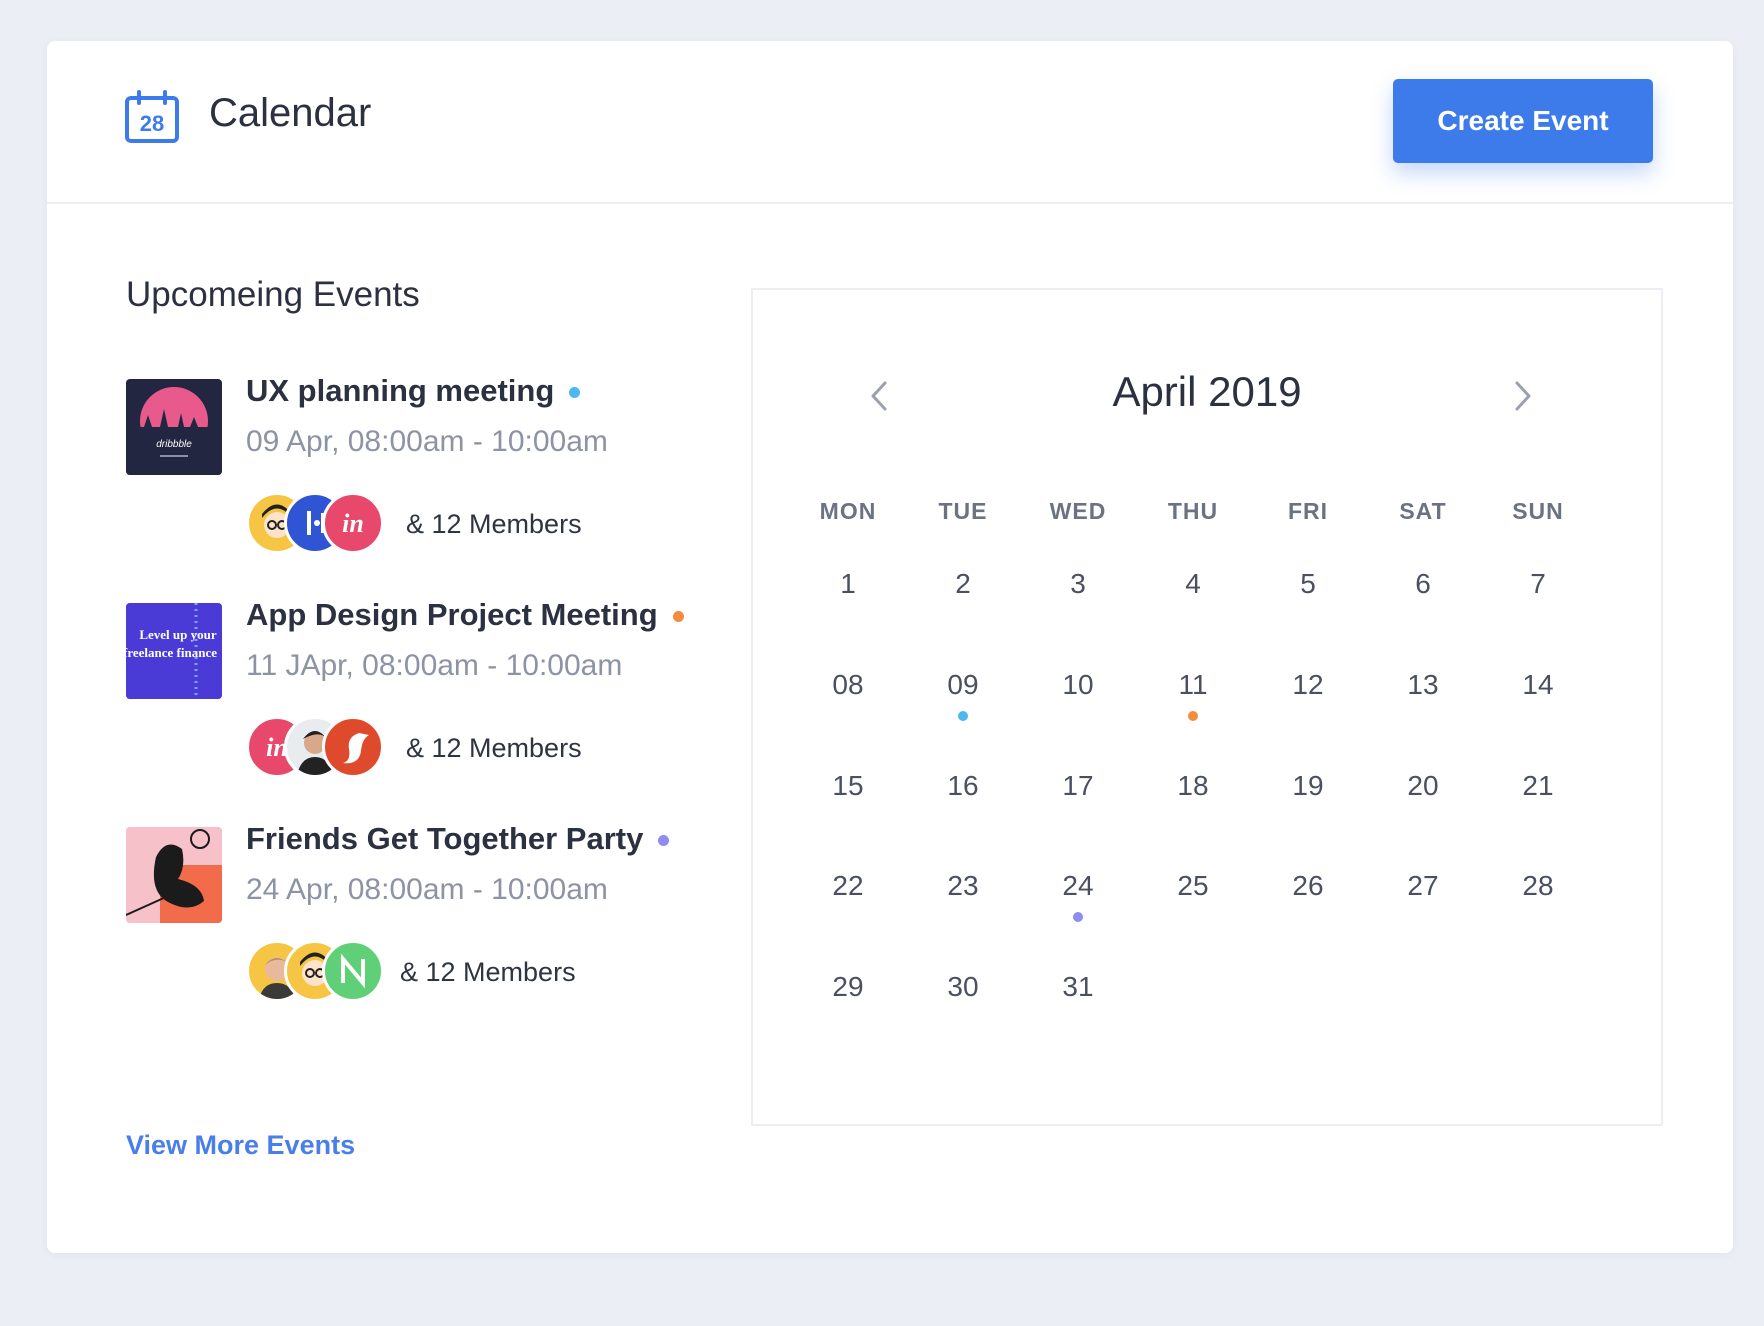 Image resolution: width=1764 pixels, height=1326 pixels. I want to click on day-cell: 20, so click(1423, 796).